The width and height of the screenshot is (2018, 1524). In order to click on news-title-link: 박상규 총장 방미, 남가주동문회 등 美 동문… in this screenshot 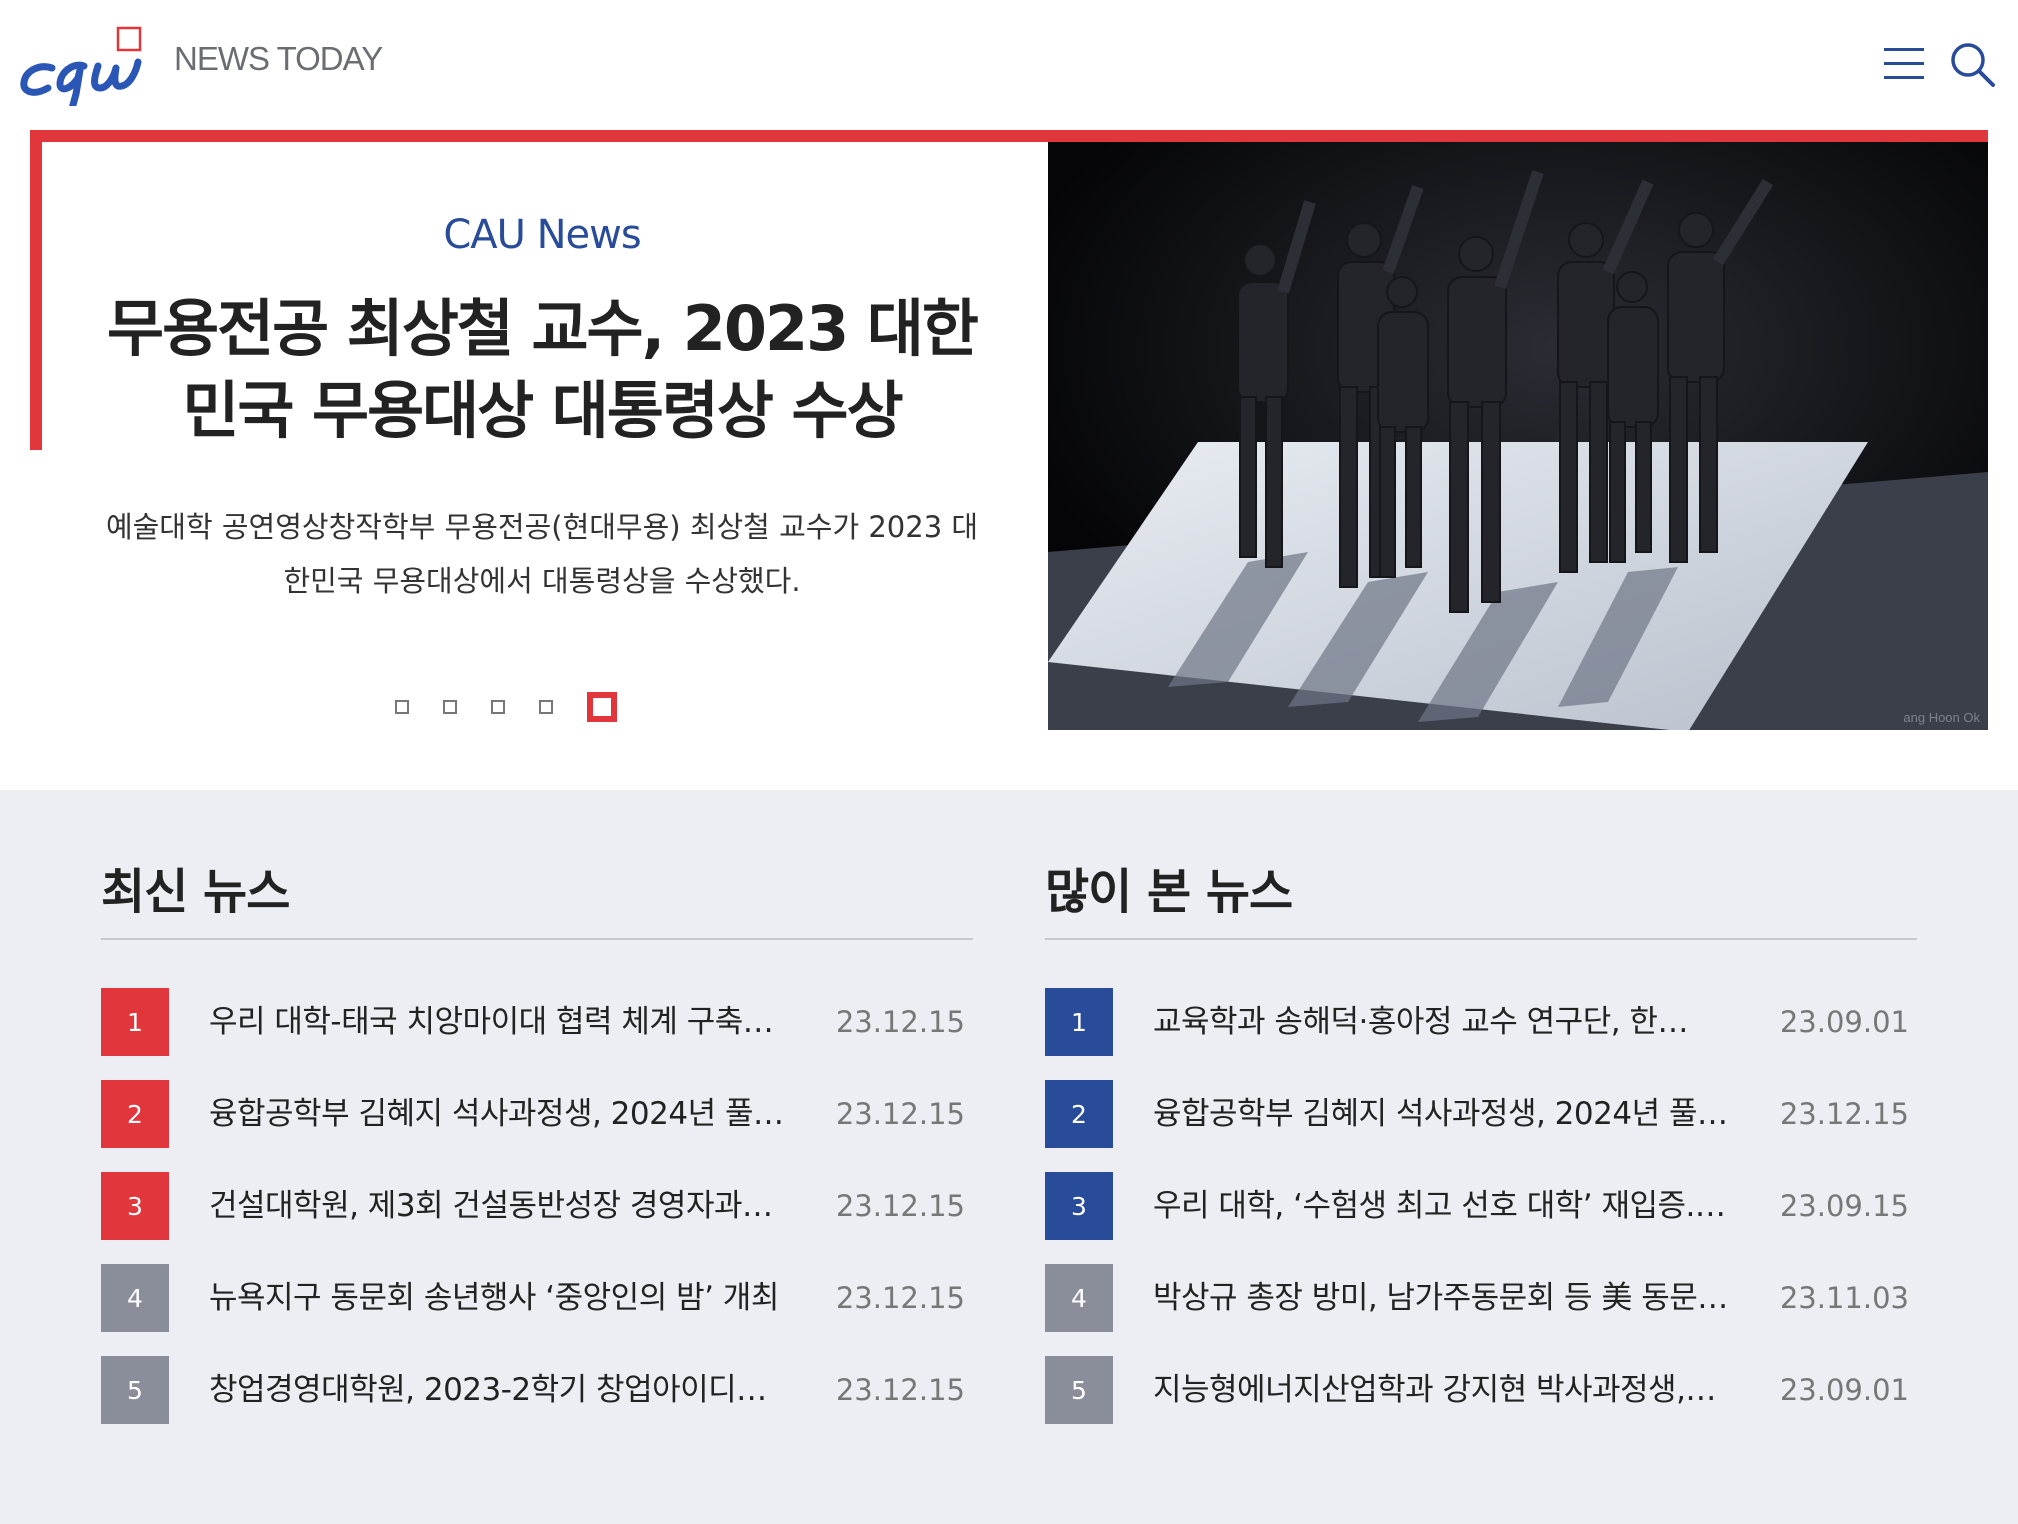, I will do `click(1463, 1298)`.